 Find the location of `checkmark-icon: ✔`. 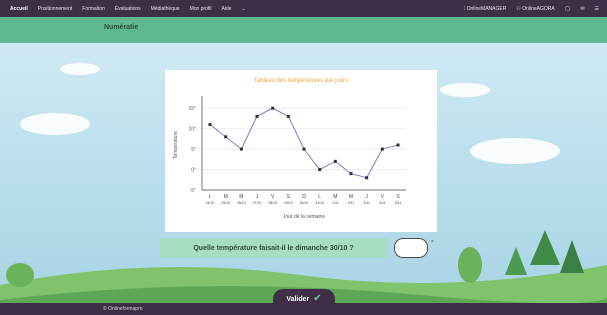

checkmark-icon: ✔ is located at coordinates (317, 298).